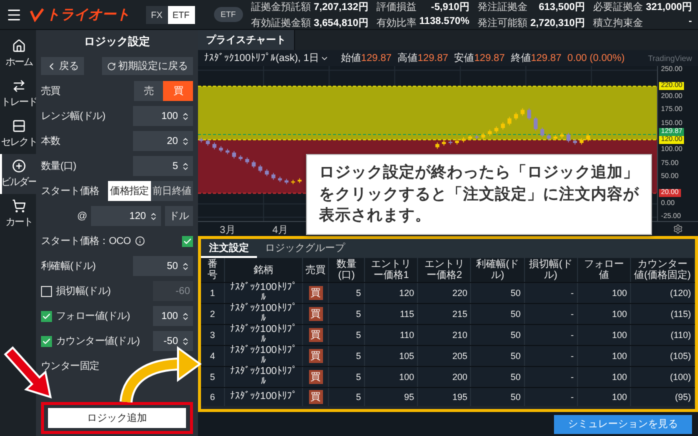  I want to click on reset-button: 初期設定に戻る, so click(147, 66).